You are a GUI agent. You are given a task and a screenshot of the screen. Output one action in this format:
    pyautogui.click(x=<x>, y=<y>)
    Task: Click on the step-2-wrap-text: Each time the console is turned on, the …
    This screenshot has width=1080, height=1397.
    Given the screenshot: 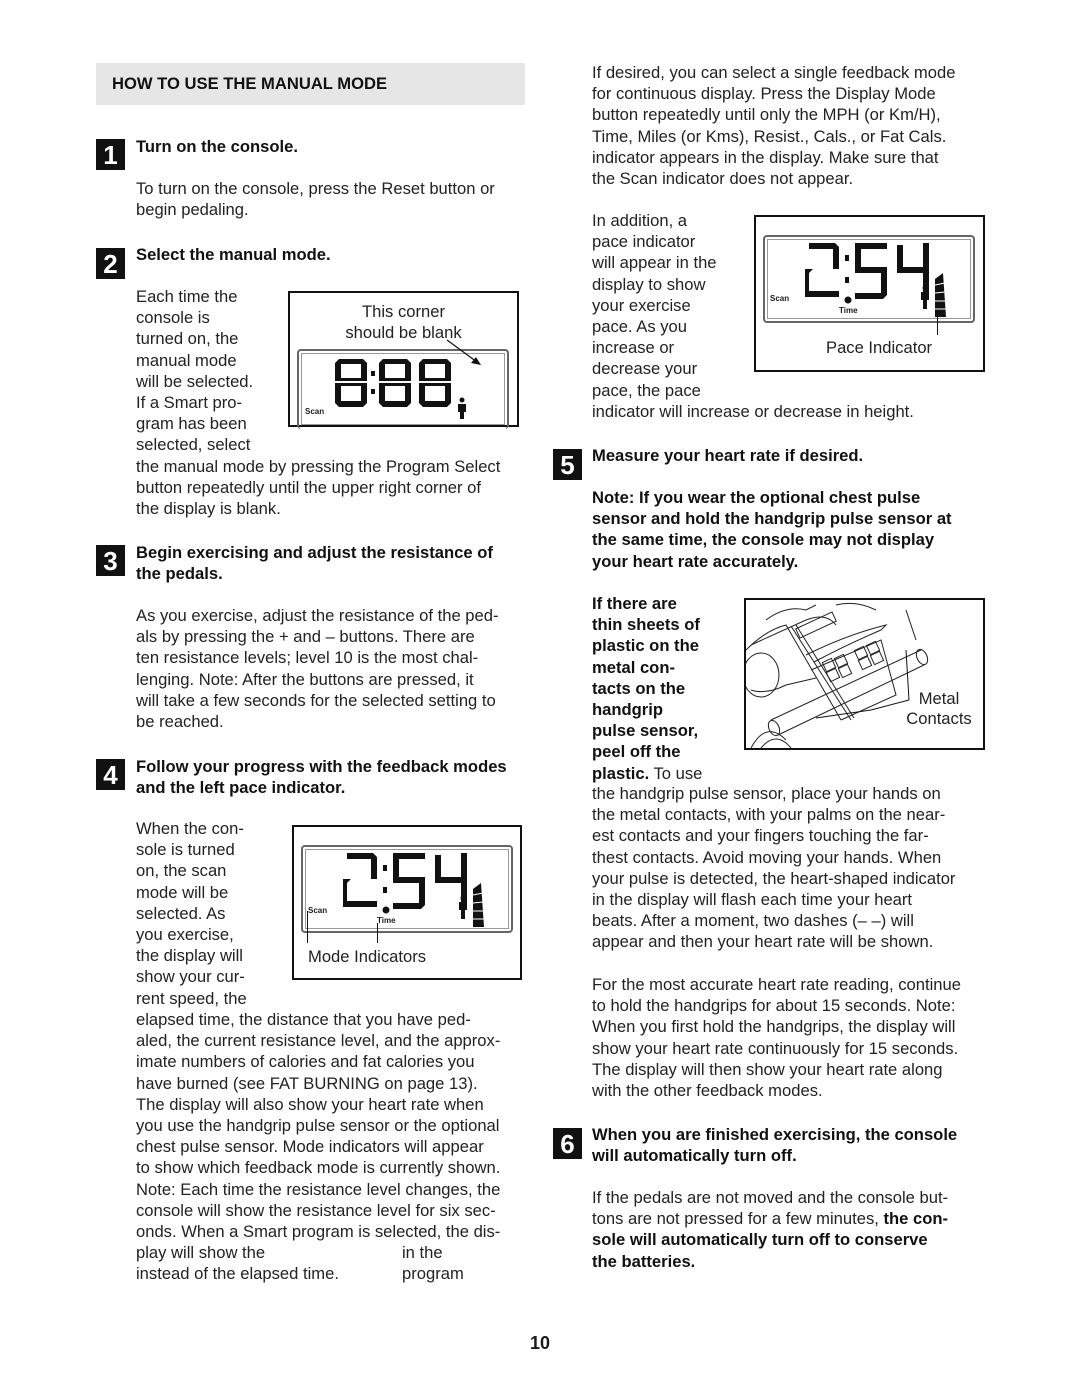 What is the action you would take?
    pyautogui.click(x=194, y=371)
    